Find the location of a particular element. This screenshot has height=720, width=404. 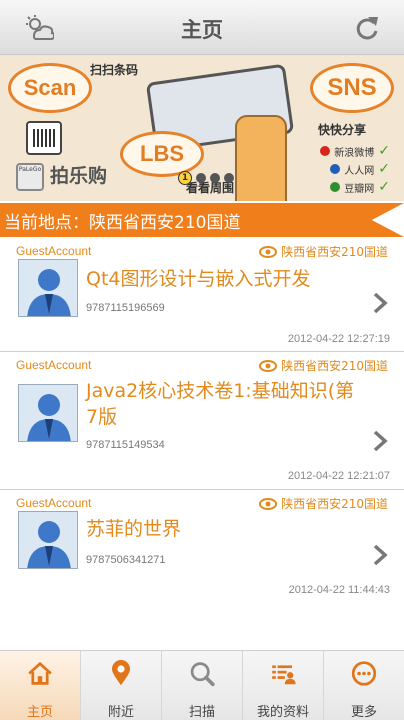

top-bar: 主页 is located at coordinates (202, 27).